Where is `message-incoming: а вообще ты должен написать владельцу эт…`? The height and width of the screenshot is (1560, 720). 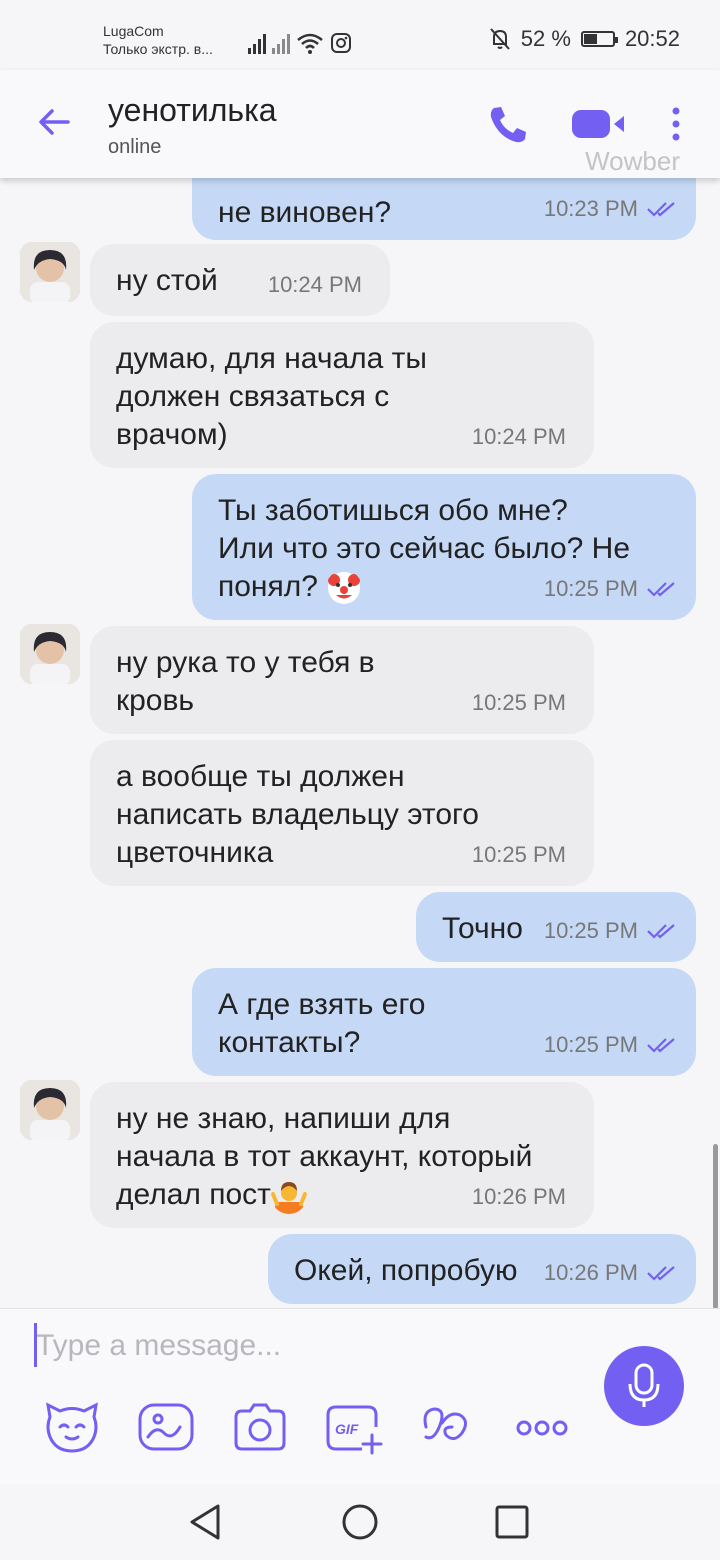 message-incoming: а вообще ты должен написать владельцу эт… is located at coordinates (342, 813).